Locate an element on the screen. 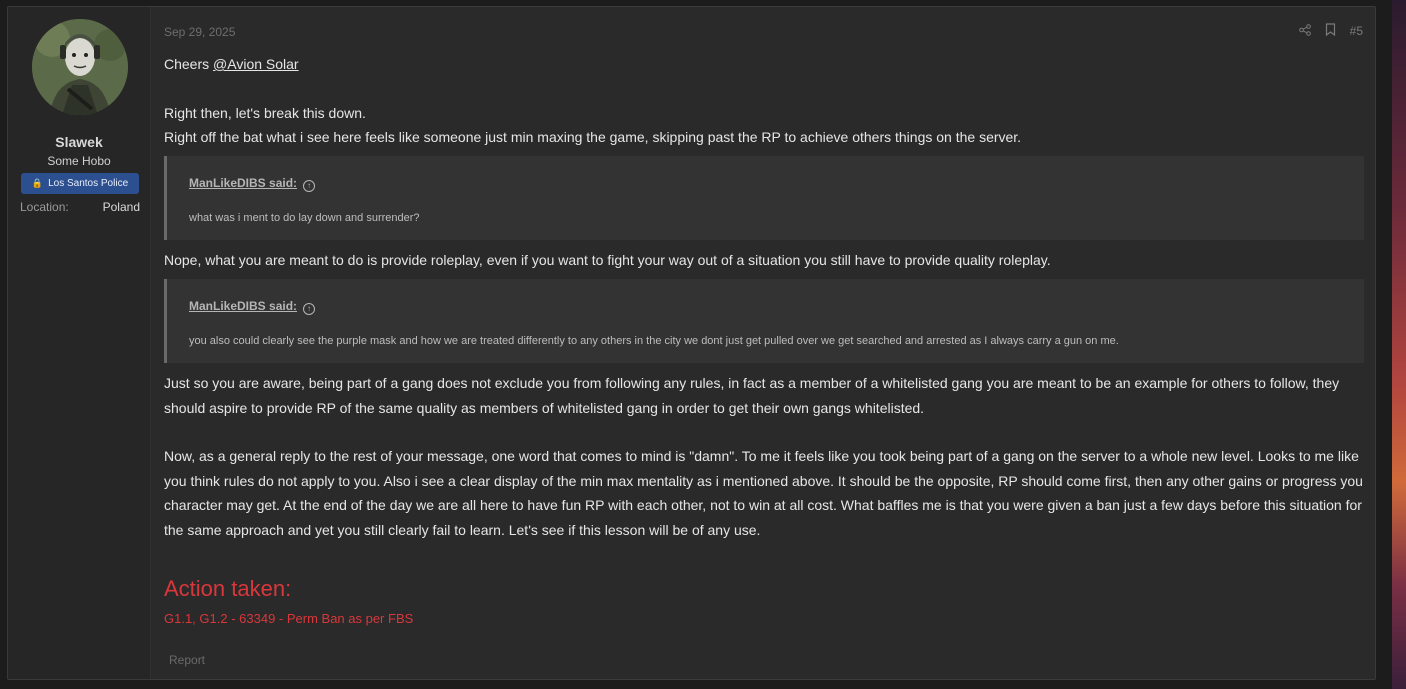 The width and height of the screenshot is (1406, 689). bookmark-icon is located at coordinates (1330, 31).